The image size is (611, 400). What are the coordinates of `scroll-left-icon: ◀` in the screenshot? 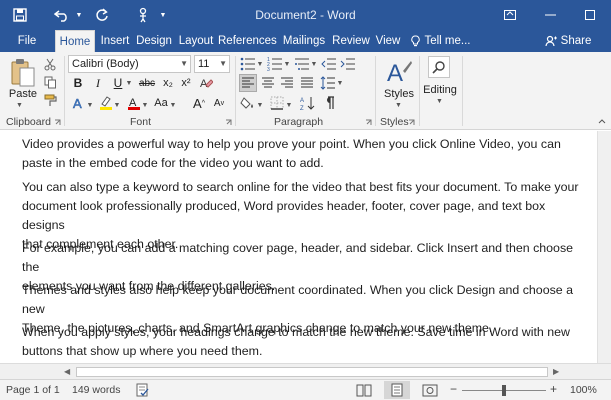 It's located at (67, 371).